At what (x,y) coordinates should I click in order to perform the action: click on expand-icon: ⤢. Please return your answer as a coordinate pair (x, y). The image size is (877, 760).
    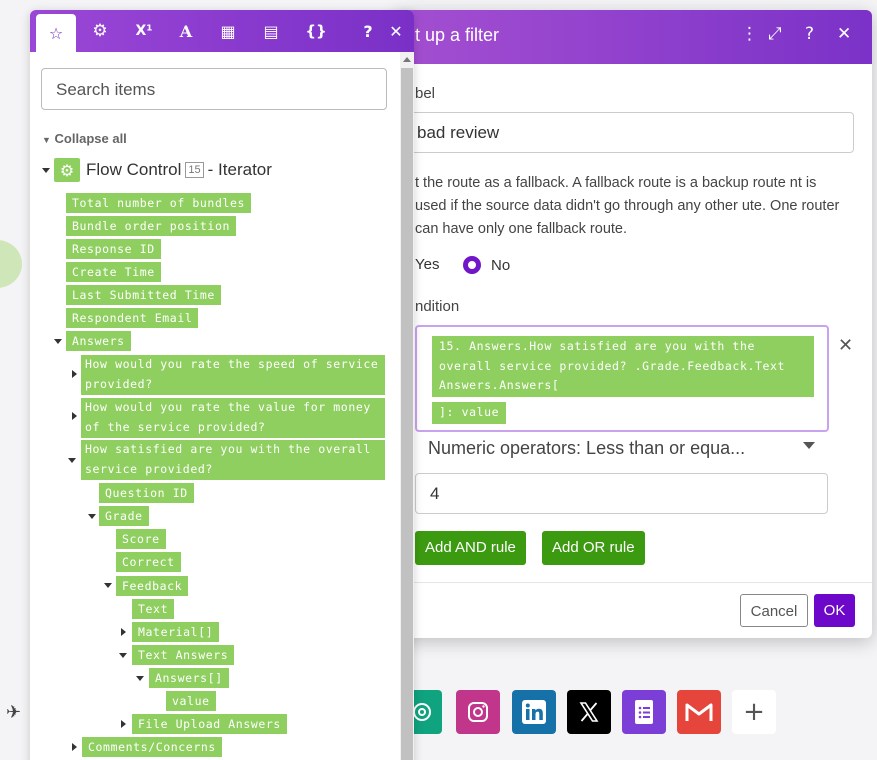
    Looking at the image, I should click on (775, 34).